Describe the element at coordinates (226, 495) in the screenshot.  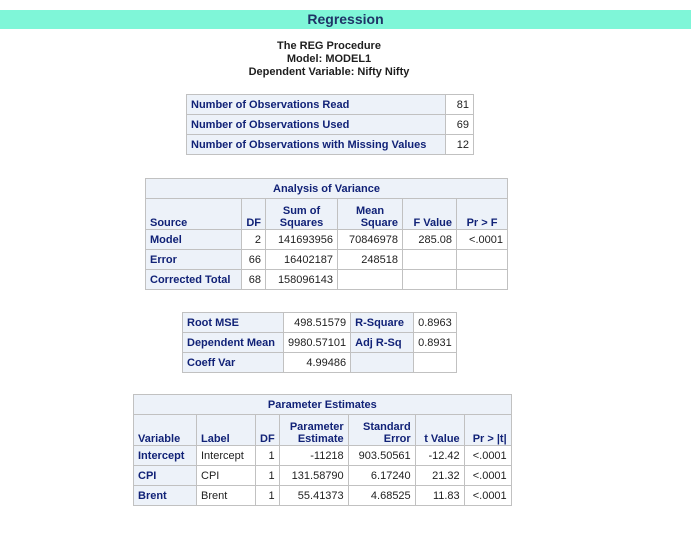
I see `table-cell: Brent` at that location.